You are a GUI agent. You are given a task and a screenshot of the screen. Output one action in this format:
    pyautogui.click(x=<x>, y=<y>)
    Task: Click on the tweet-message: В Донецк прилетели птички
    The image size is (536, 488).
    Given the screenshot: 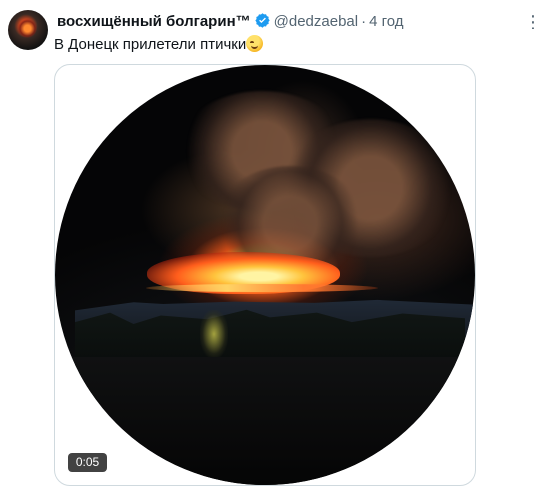 What is the action you would take?
    pyautogui.click(x=150, y=44)
    